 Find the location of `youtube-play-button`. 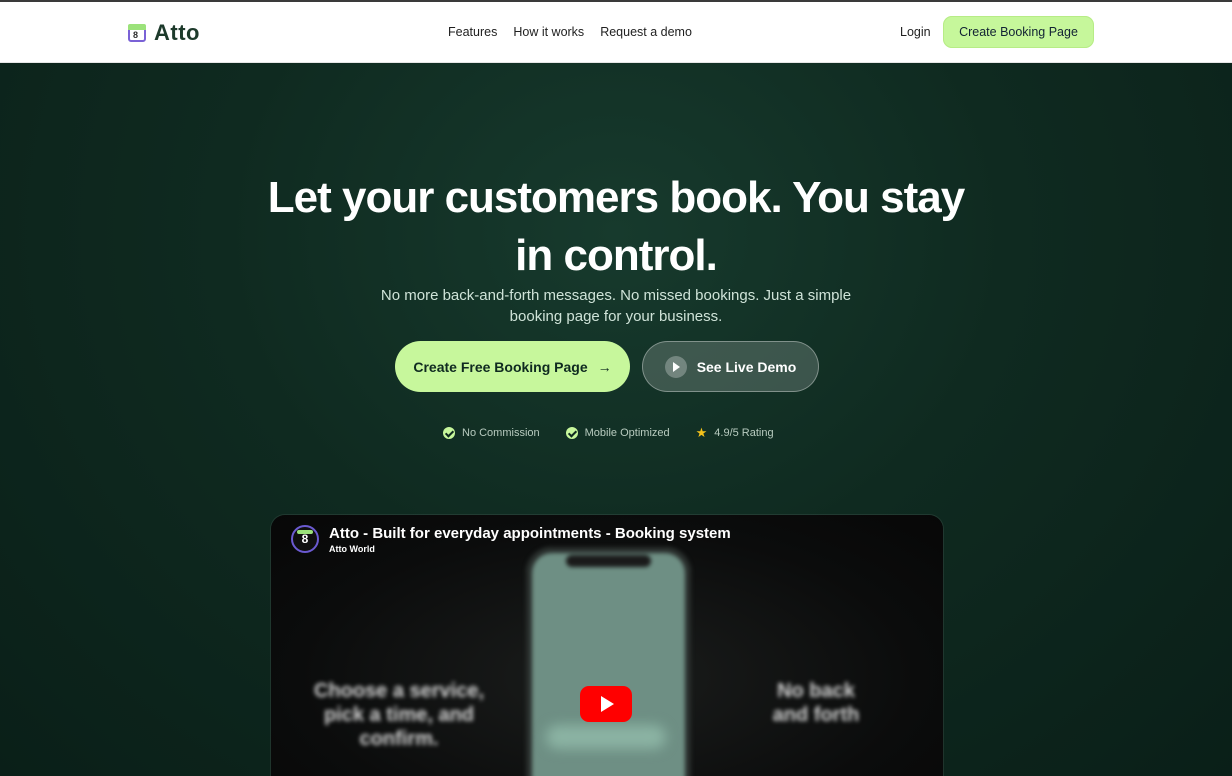

youtube-play-button is located at coordinates (606, 704).